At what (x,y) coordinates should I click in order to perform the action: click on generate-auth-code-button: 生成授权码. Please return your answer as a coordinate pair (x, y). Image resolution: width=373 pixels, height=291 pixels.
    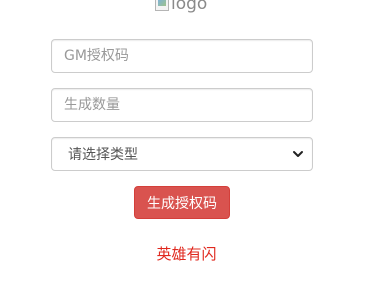
    Looking at the image, I should click on (182, 202).